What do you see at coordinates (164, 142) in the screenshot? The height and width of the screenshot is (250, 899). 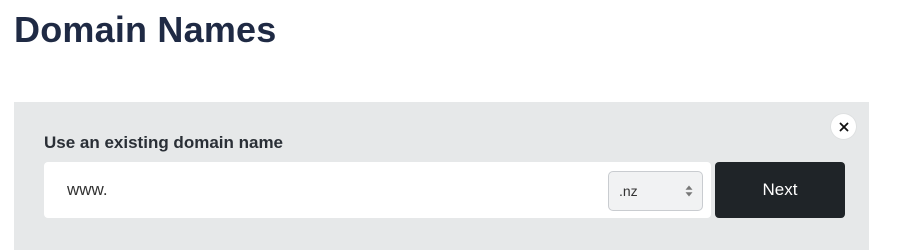 I see `field-label: Use an existing domain name` at bounding box center [164, 142].